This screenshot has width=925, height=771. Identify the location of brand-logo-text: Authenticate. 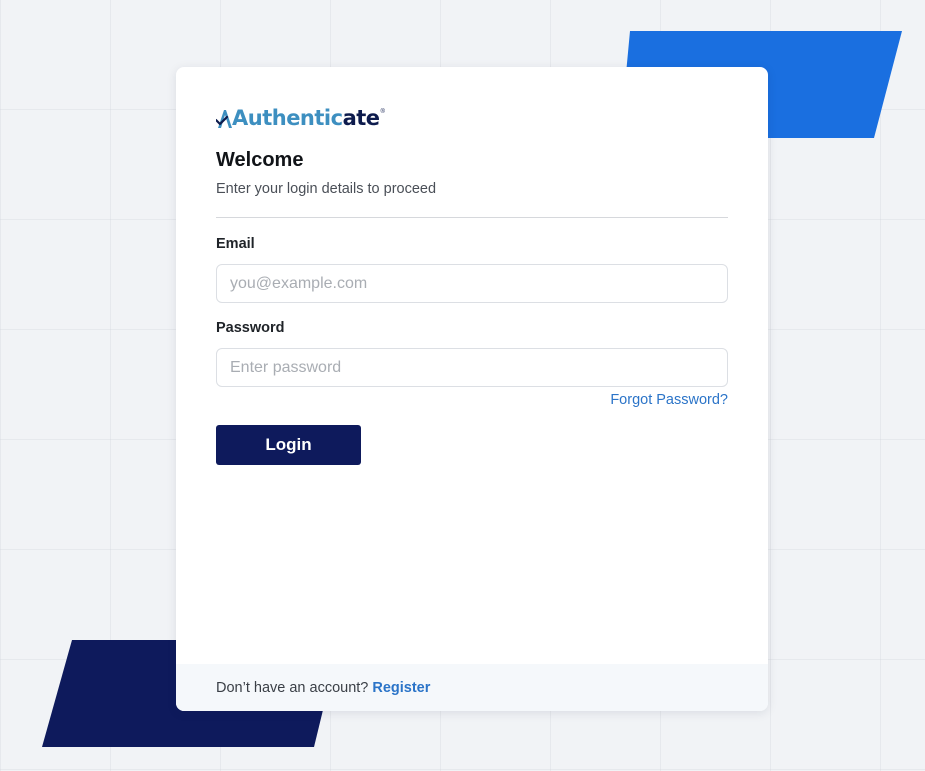
(306, 118).